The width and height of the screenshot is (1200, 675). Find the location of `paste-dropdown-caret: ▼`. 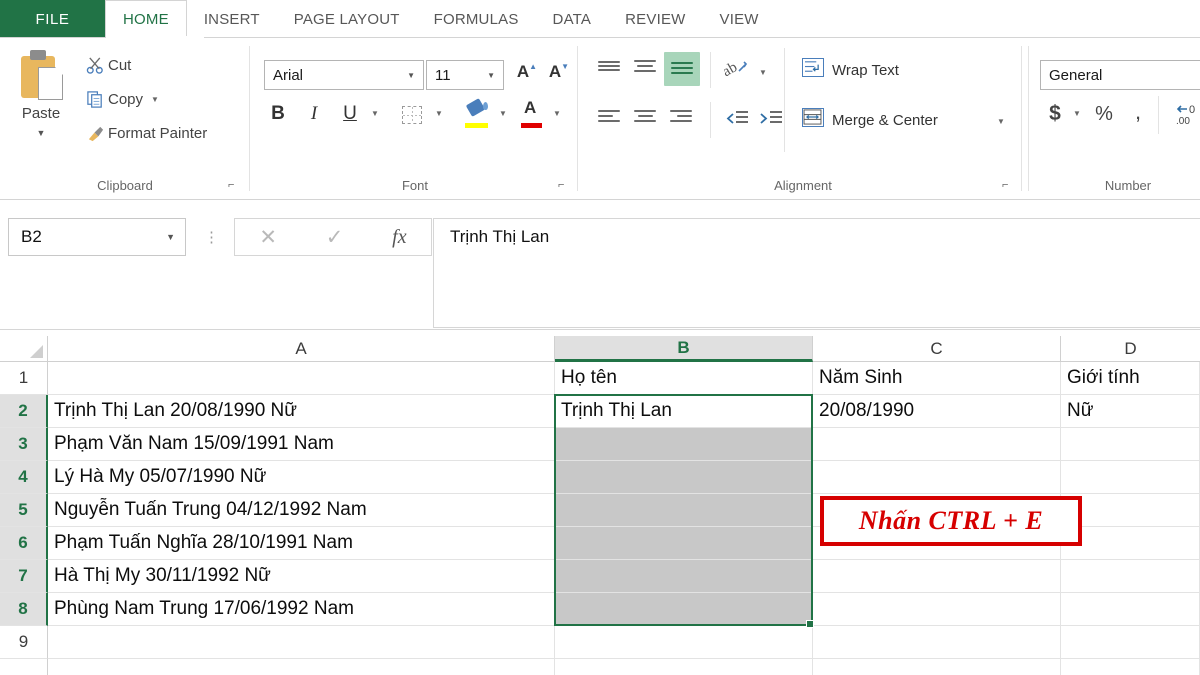

paste-dropdown-caret: ▼ is located at coordinates (41, 133).